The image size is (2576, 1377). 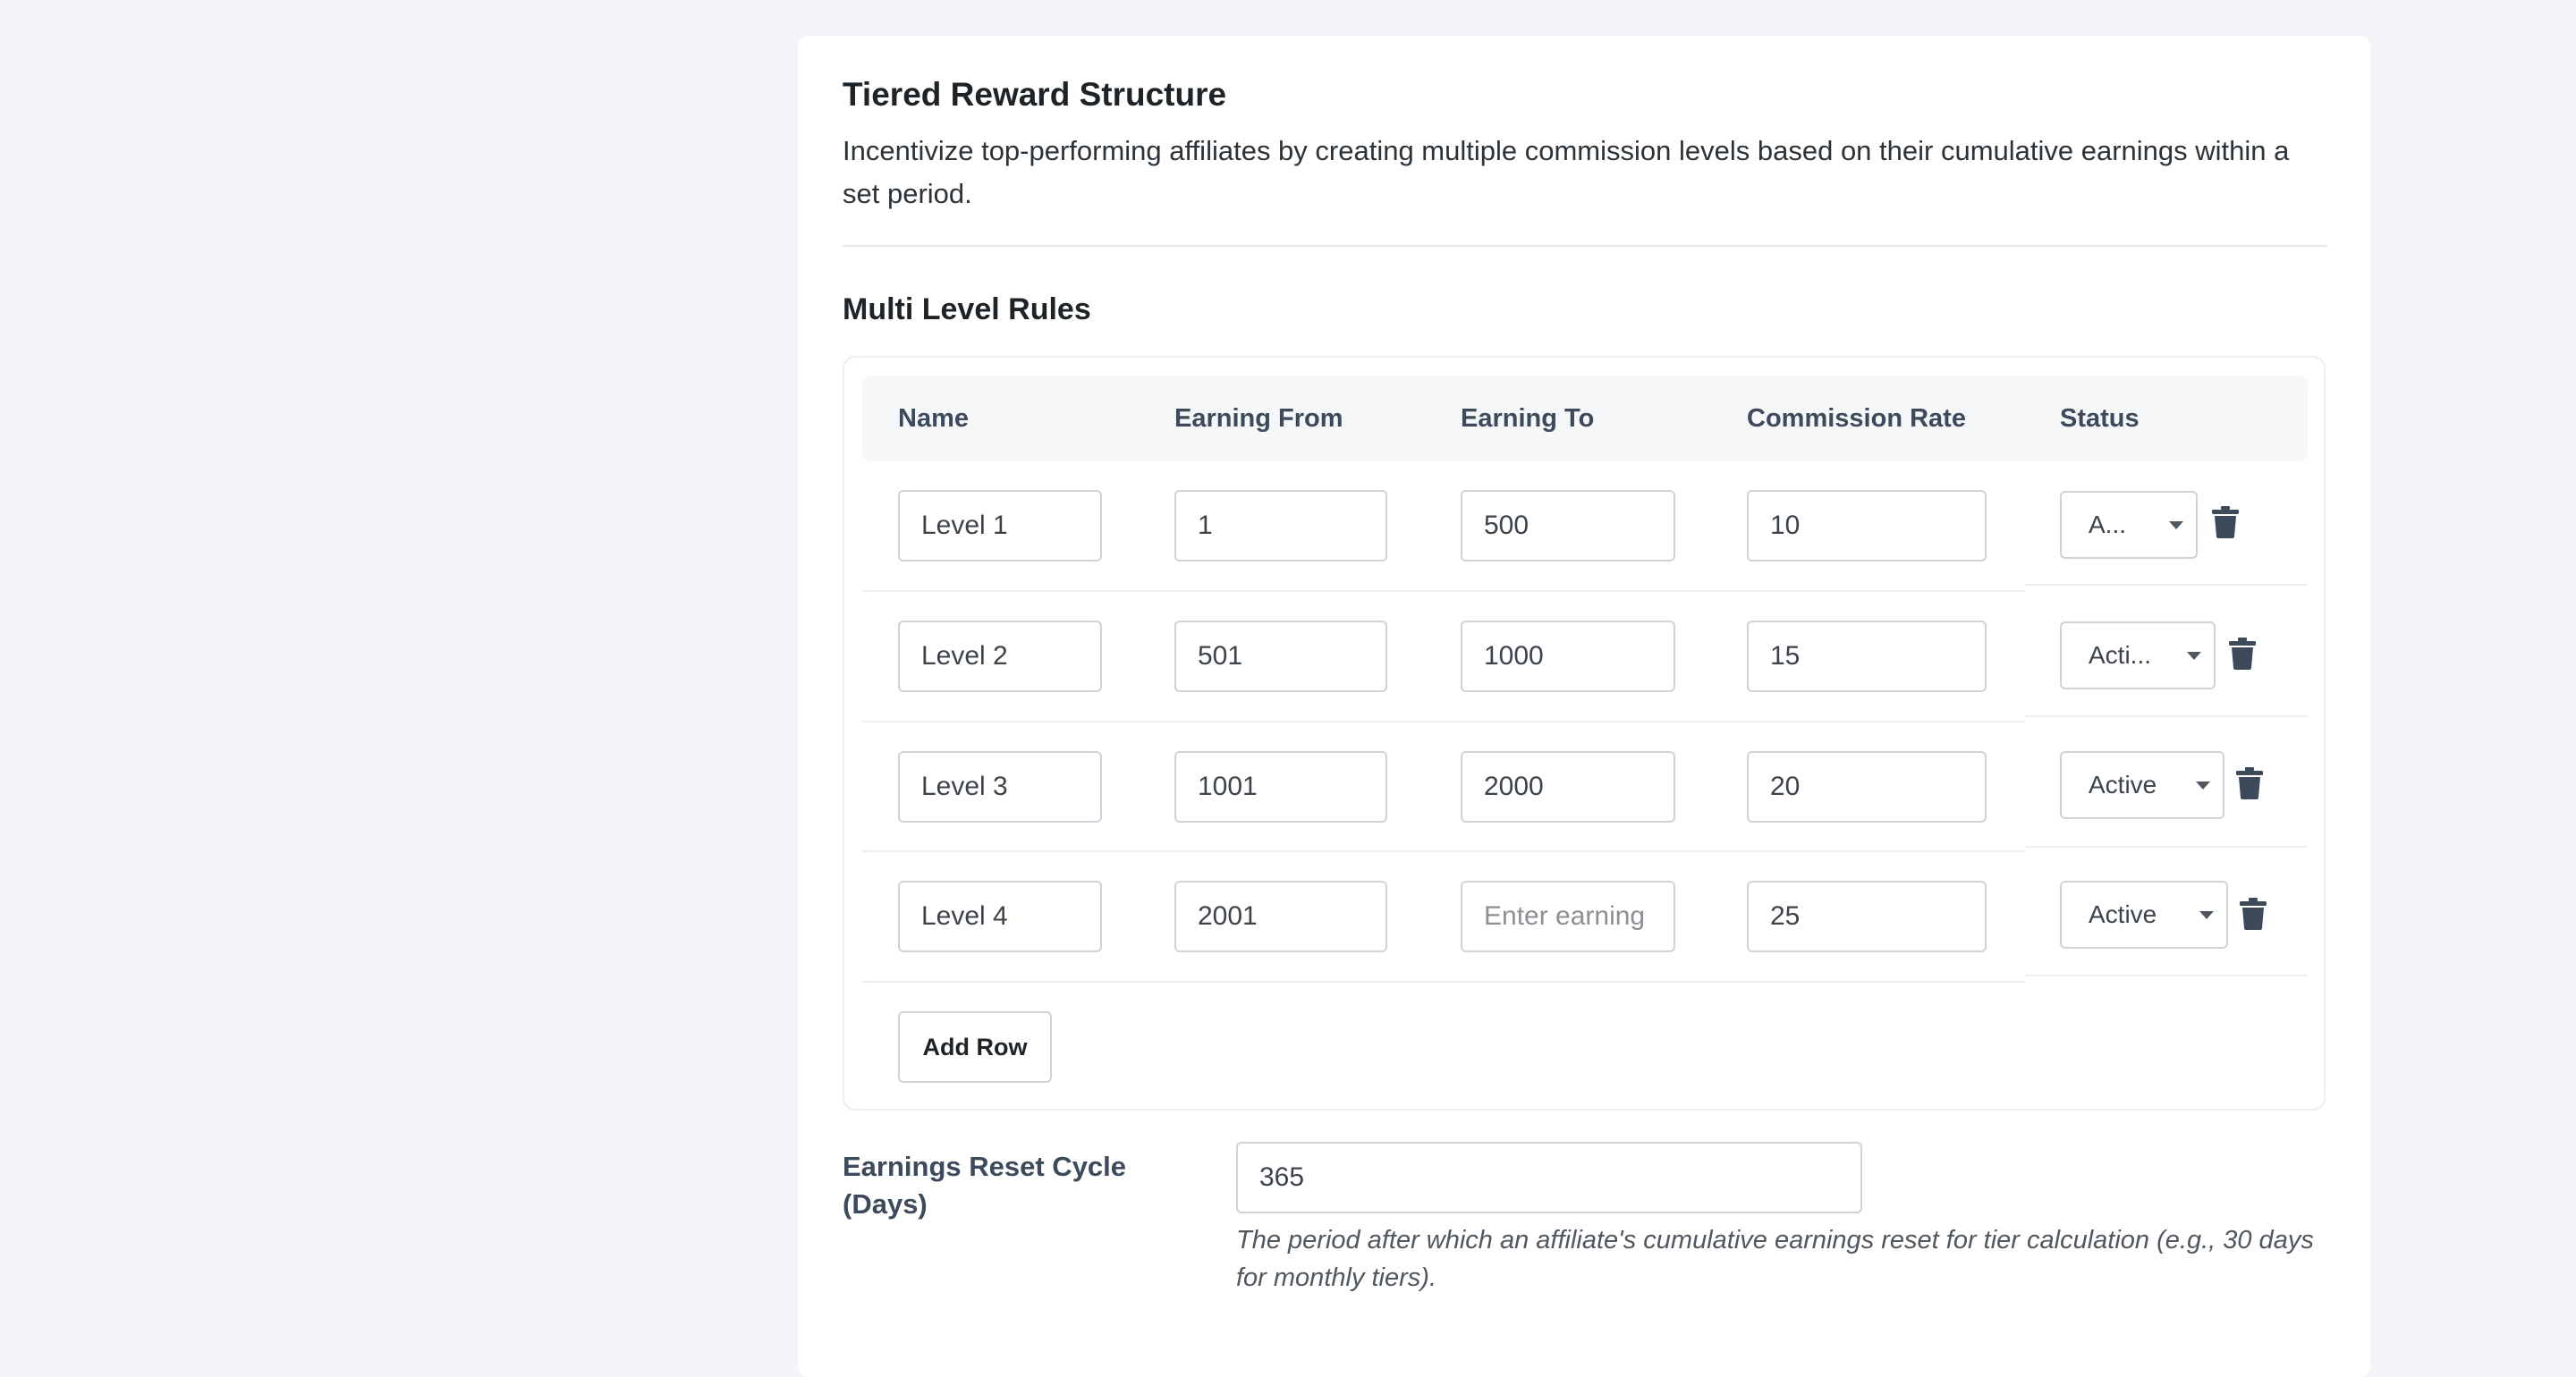 I want to click on column-header-commission-rate: Commission Rate, so click(x=1856, y=418).